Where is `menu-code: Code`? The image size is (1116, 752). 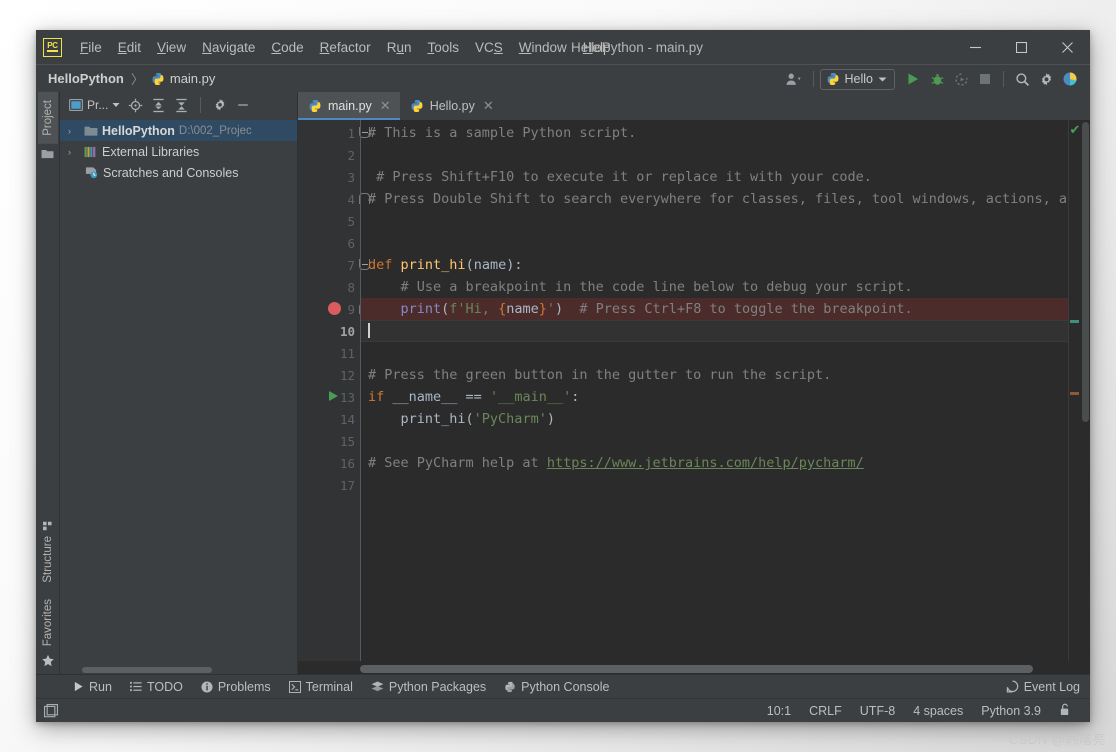 menu-code: Code is located at coordinates (287, 47).